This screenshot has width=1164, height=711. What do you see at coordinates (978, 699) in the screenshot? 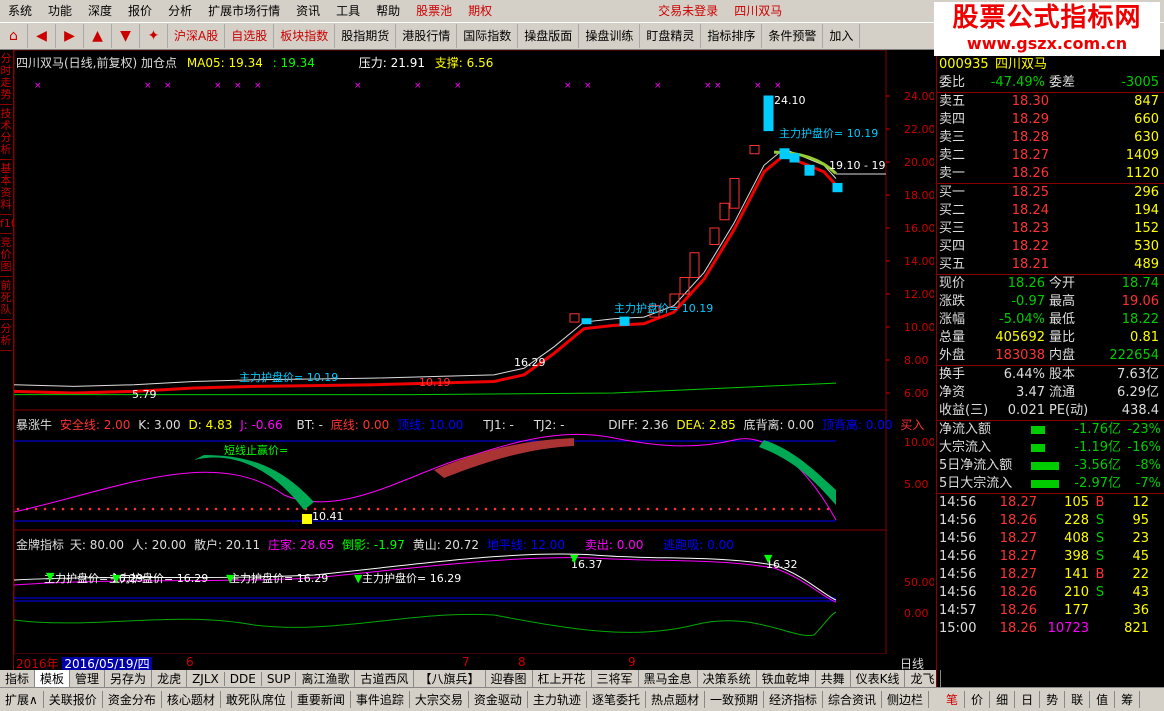
I see `right-tab-1: 价` at bounding box center [978, 699].